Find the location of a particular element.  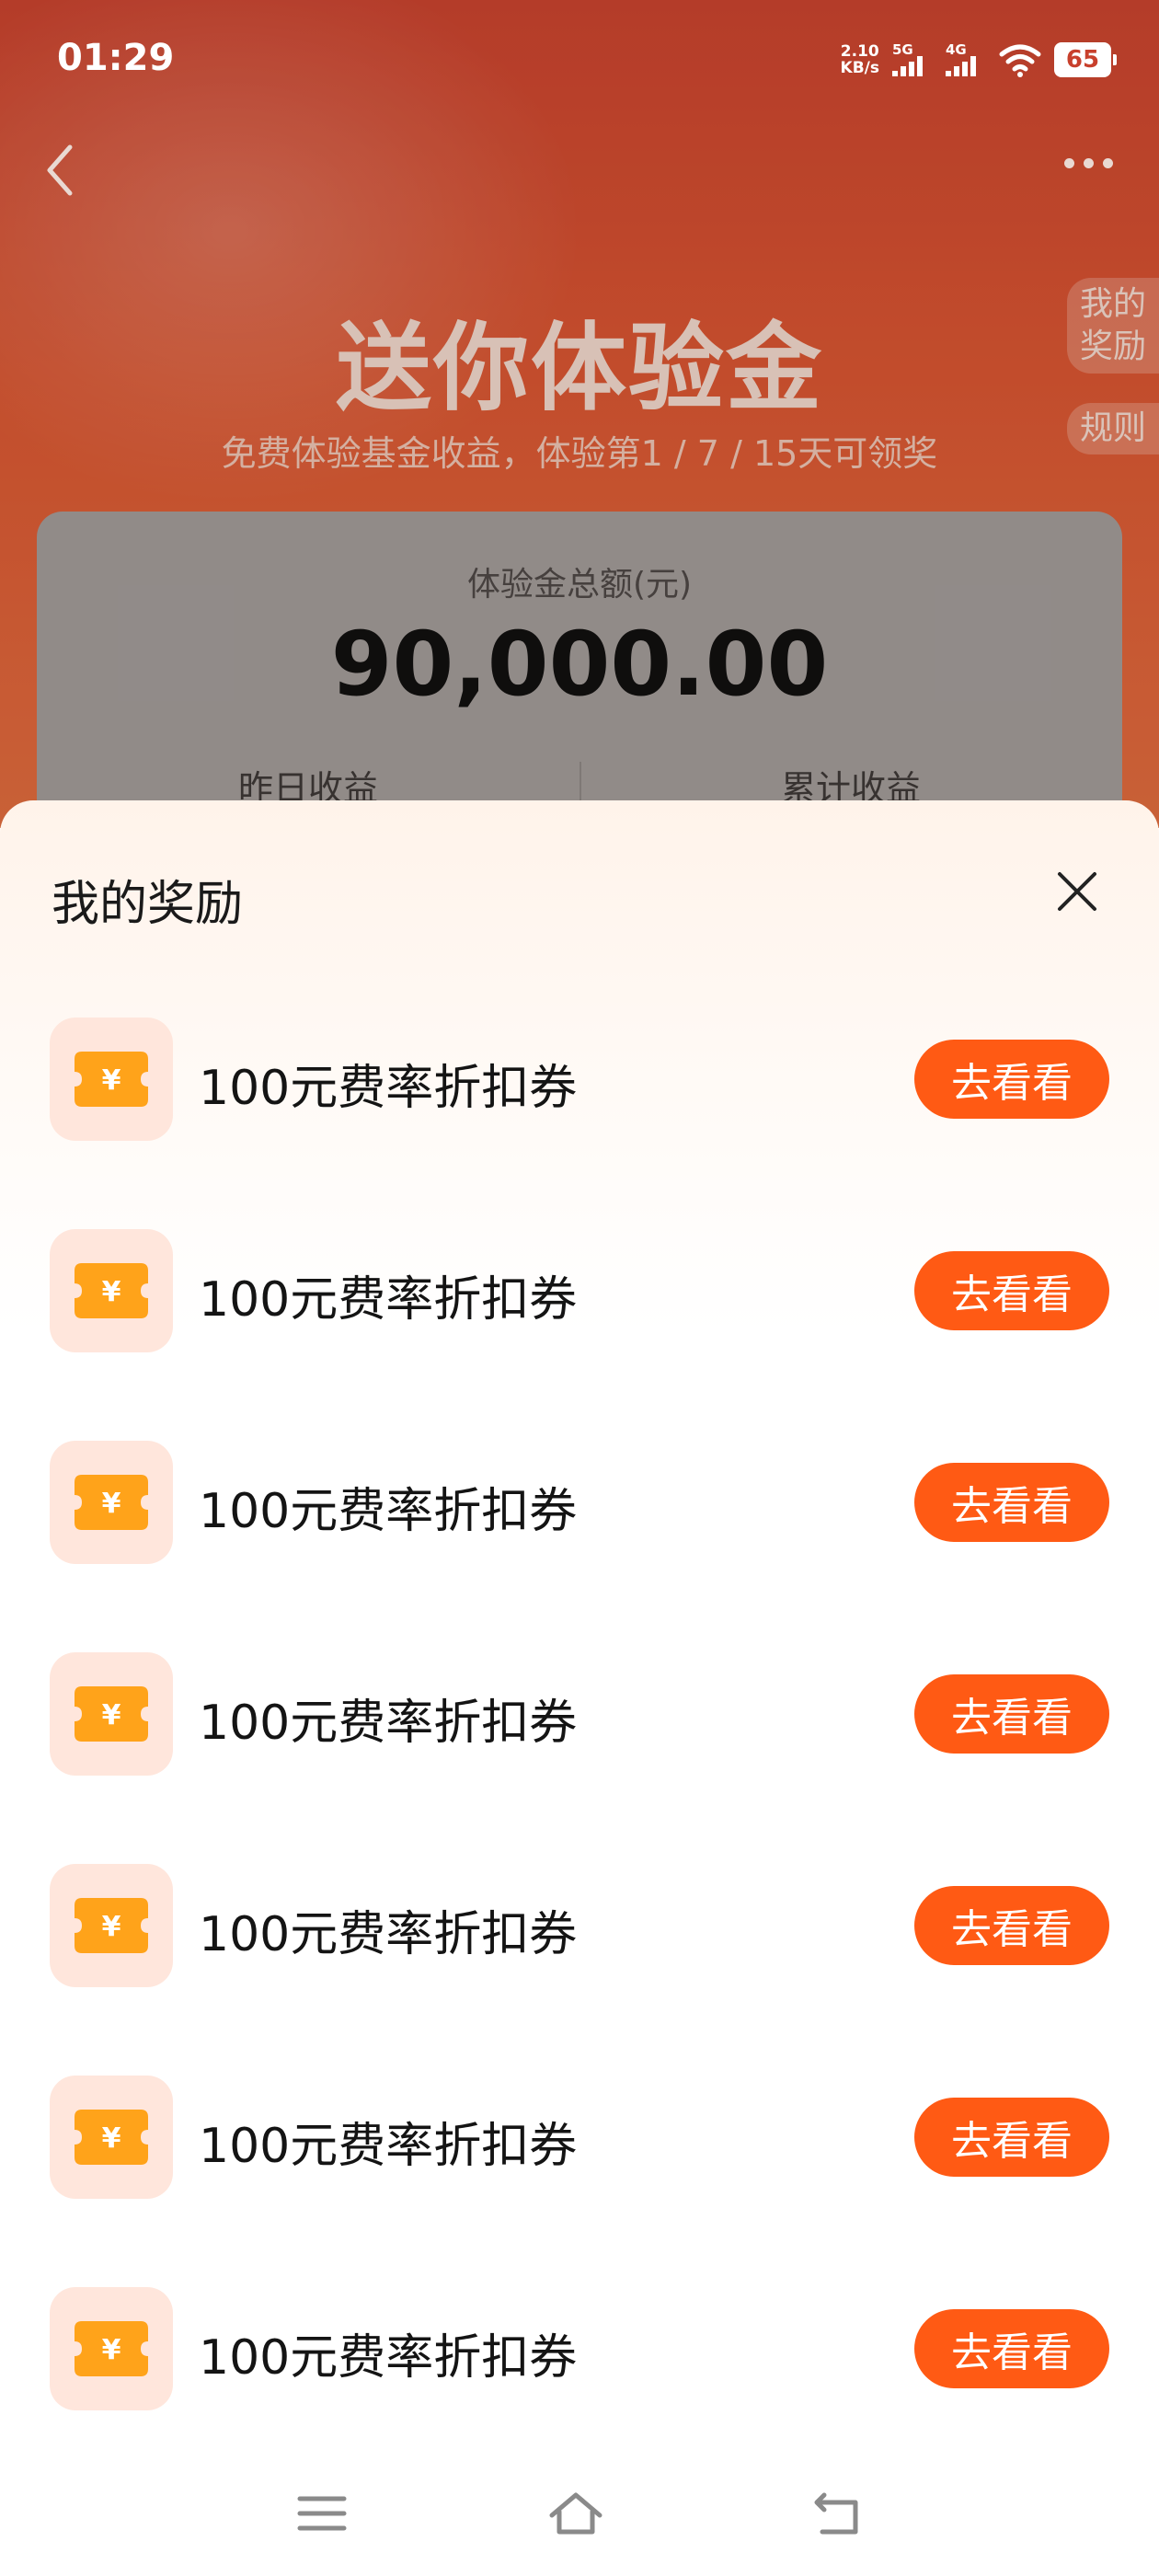

system-nav-bar is located at coordinates (579, 2511).